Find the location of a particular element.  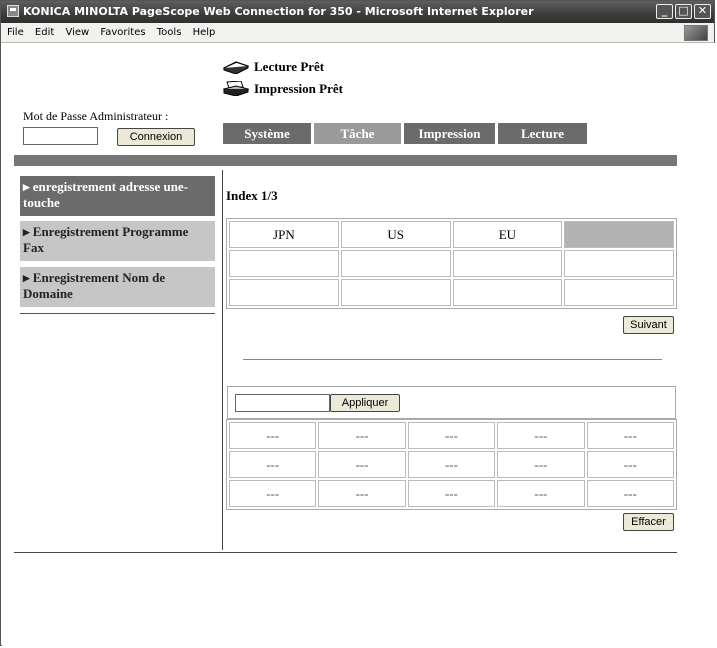

clear-button: Effacer is located at coordinates (648, 522).